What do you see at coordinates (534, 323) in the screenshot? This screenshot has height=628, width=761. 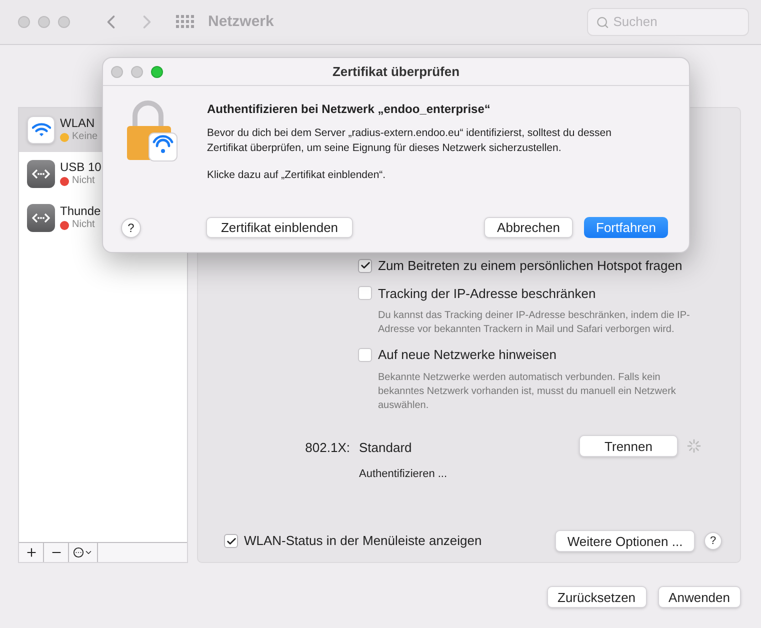 I see `option-description: Du kannst das Tracking deiner IP-Adresse beschränken, indem die IP-Adresse vor bekannten Trackern in Mail und Safari verborgen wird.` at bounding box center [534, 323].